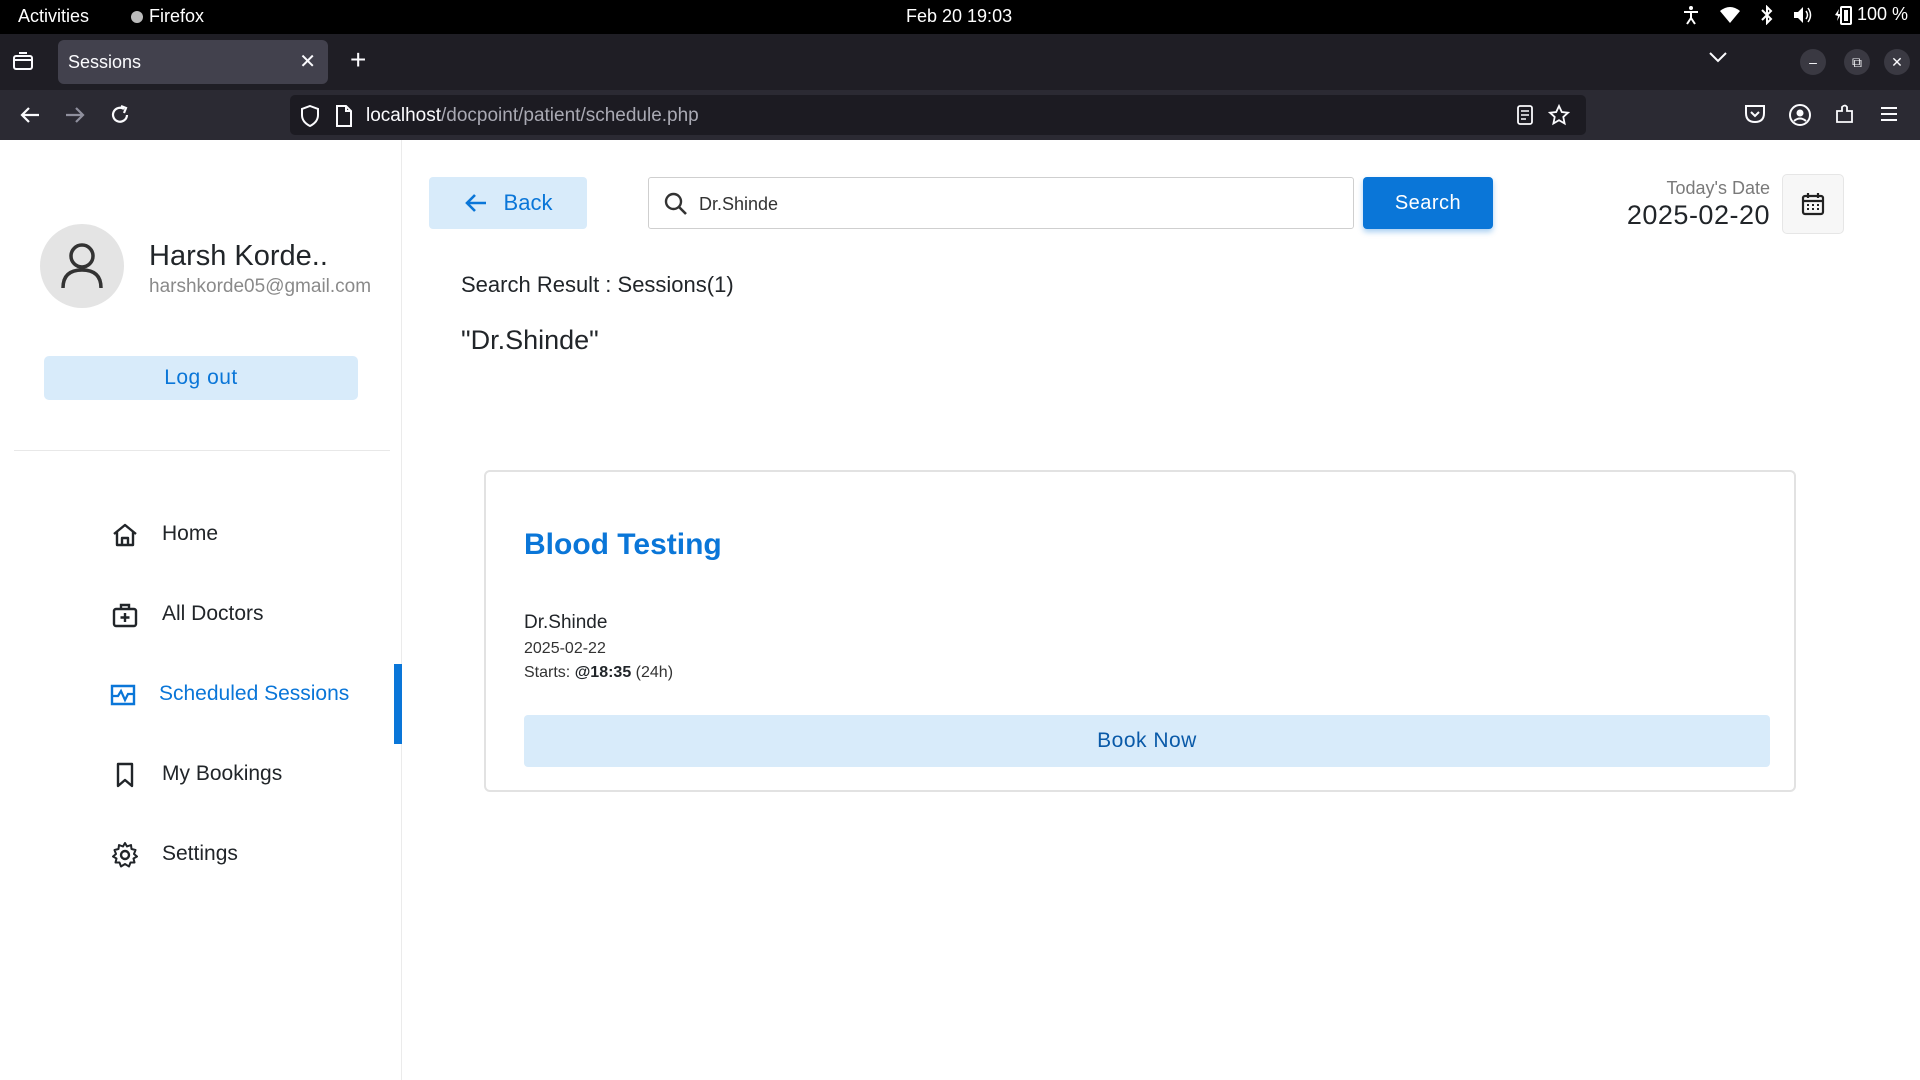 This screenshot has width=1920, height=1080. I want to click on app-menu: Firefox, so click(167, 16).